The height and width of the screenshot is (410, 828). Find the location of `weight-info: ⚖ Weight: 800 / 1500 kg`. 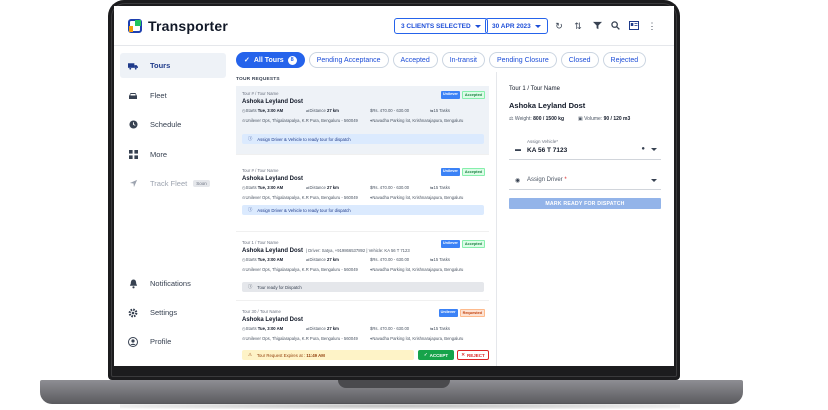

weight-info: ⚖ Weight: 800 / 1500 kg is located at coordinates (536, 119).